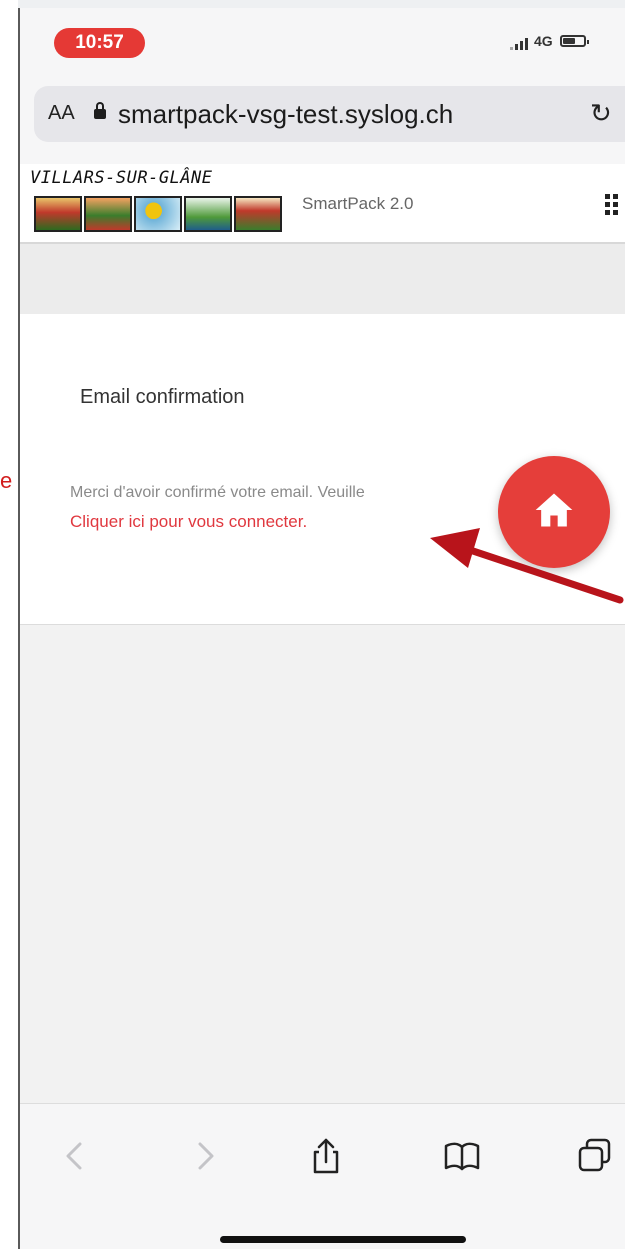 The width and height of the screenshot is (625, 1249). Describe the element at coordinates (6, 480) in the screenshot. I see `margin-glyph: e` at that location.